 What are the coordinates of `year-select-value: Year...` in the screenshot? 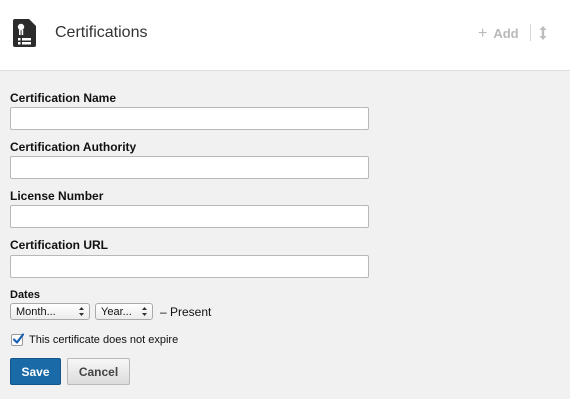 It's located at (116, 311).